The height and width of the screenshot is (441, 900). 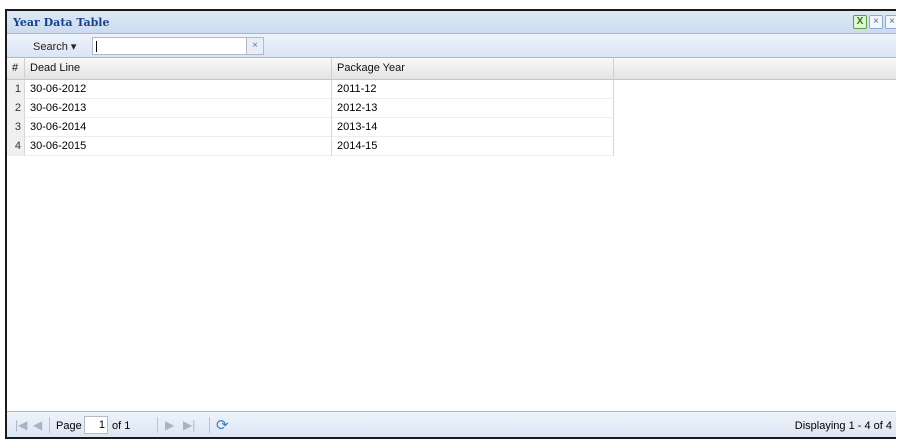 What do you see at coordinates (69, 426) in the screenshot?
I see `page-label: Page` at bounding box center [69, 426].